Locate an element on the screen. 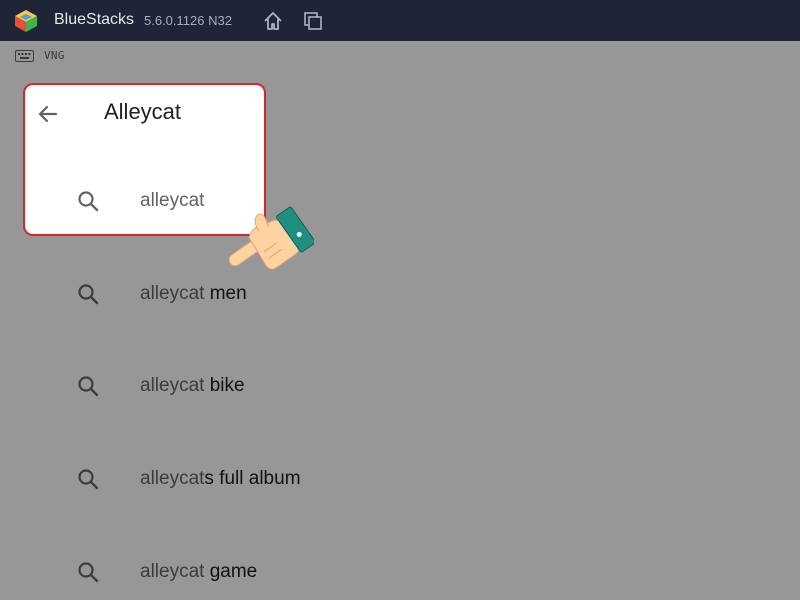  app-name: BlueStacks is located at coordinates (94, 19).